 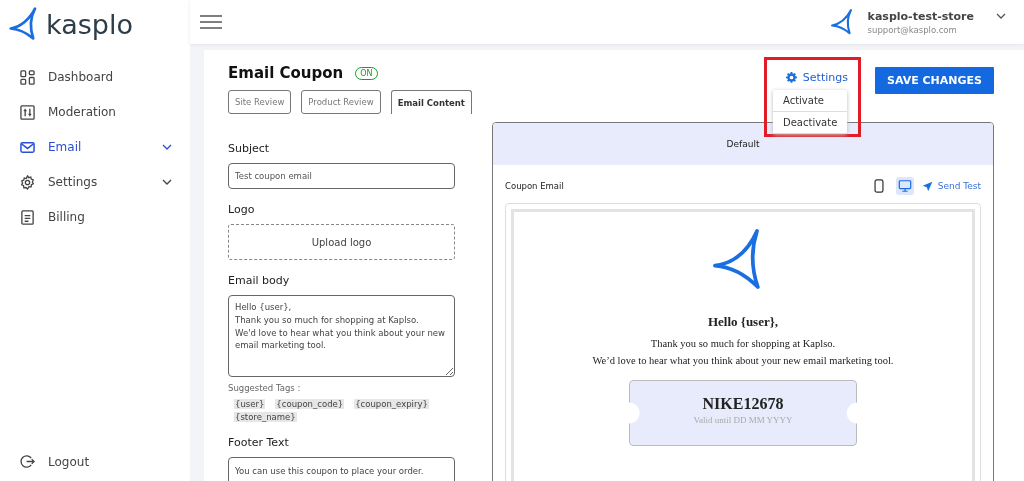 I want to click on tag: {store_name}, so click(x=265, y=417).